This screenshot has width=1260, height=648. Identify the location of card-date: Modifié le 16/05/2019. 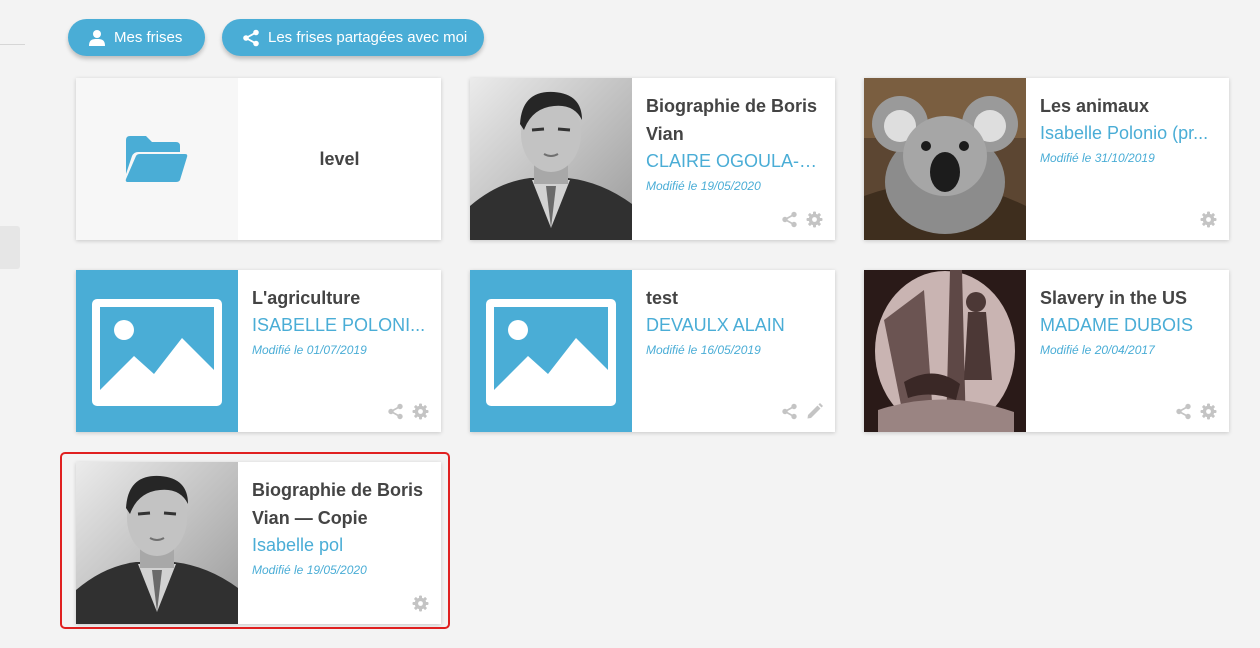
(703, 350).